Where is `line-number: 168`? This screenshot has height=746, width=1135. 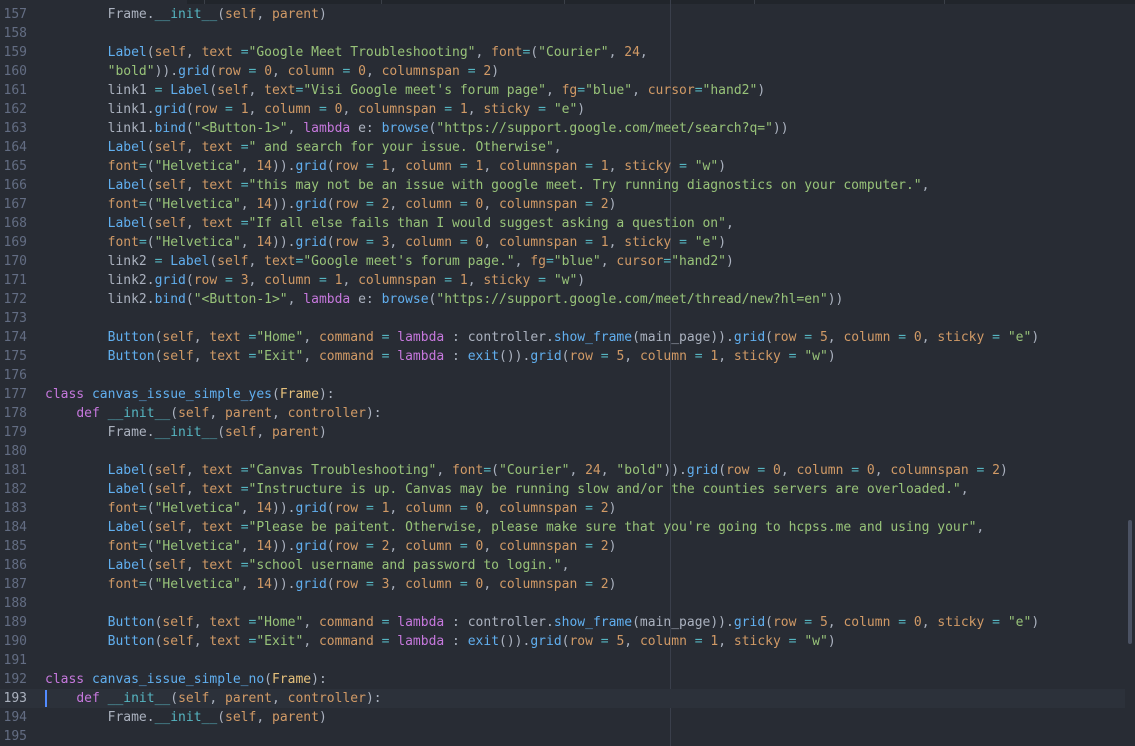
line-number: 168 is located at coordinates (15, 223).